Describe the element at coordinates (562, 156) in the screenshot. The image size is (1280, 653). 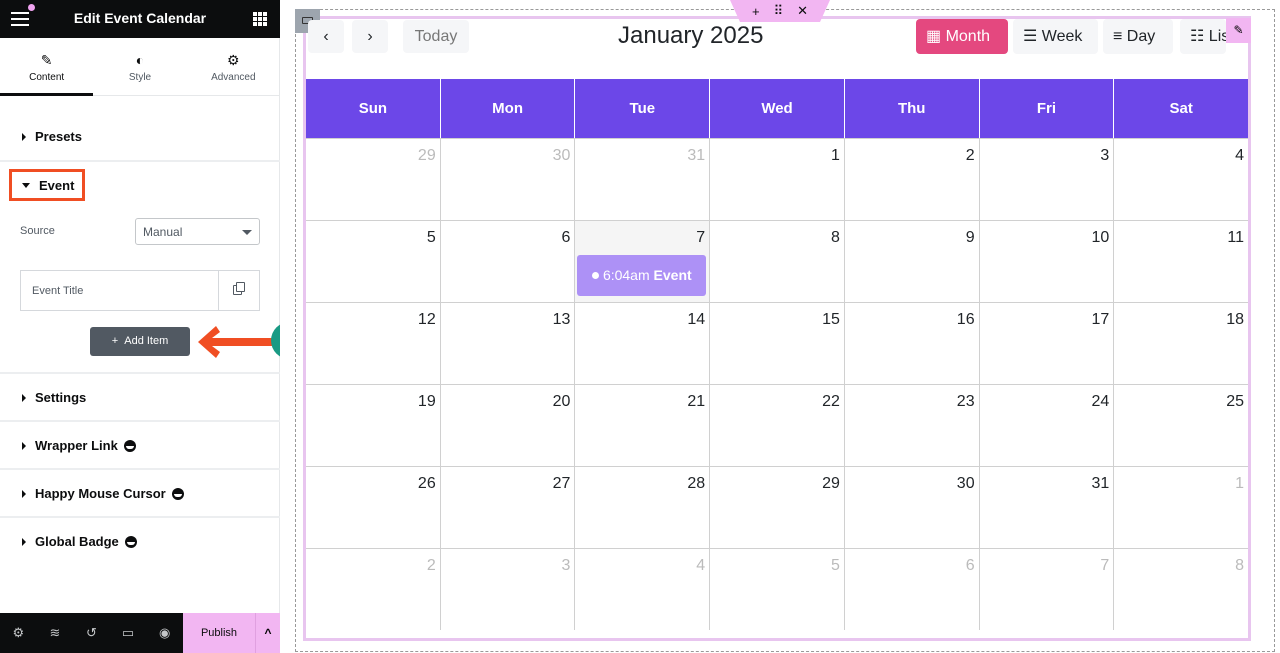
I see `day-number: 30` at that location.